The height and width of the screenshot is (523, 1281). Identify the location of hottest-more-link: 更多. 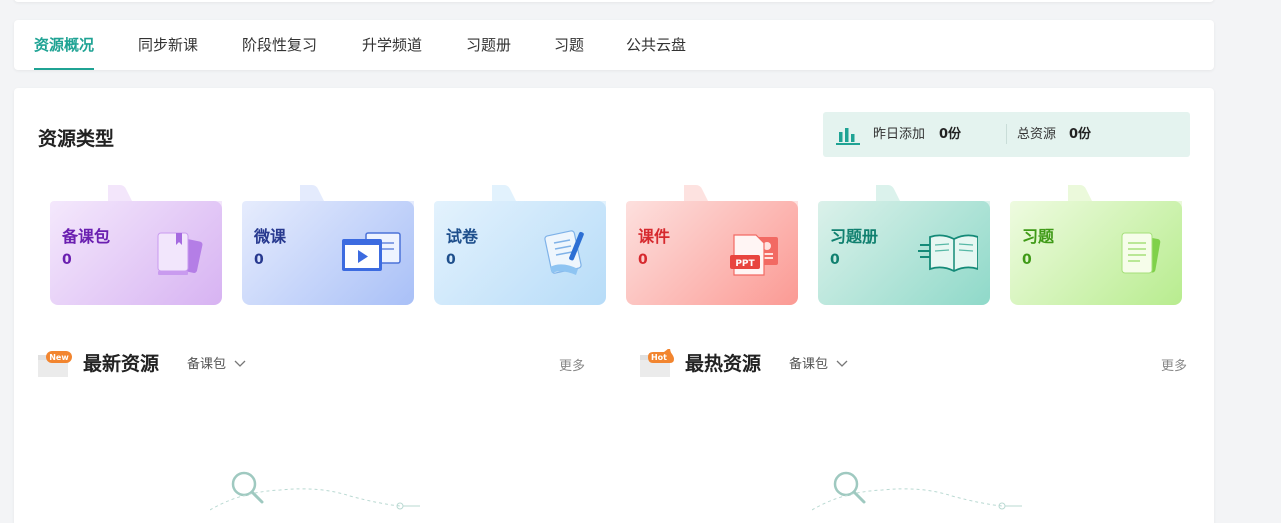
(1174, 364).